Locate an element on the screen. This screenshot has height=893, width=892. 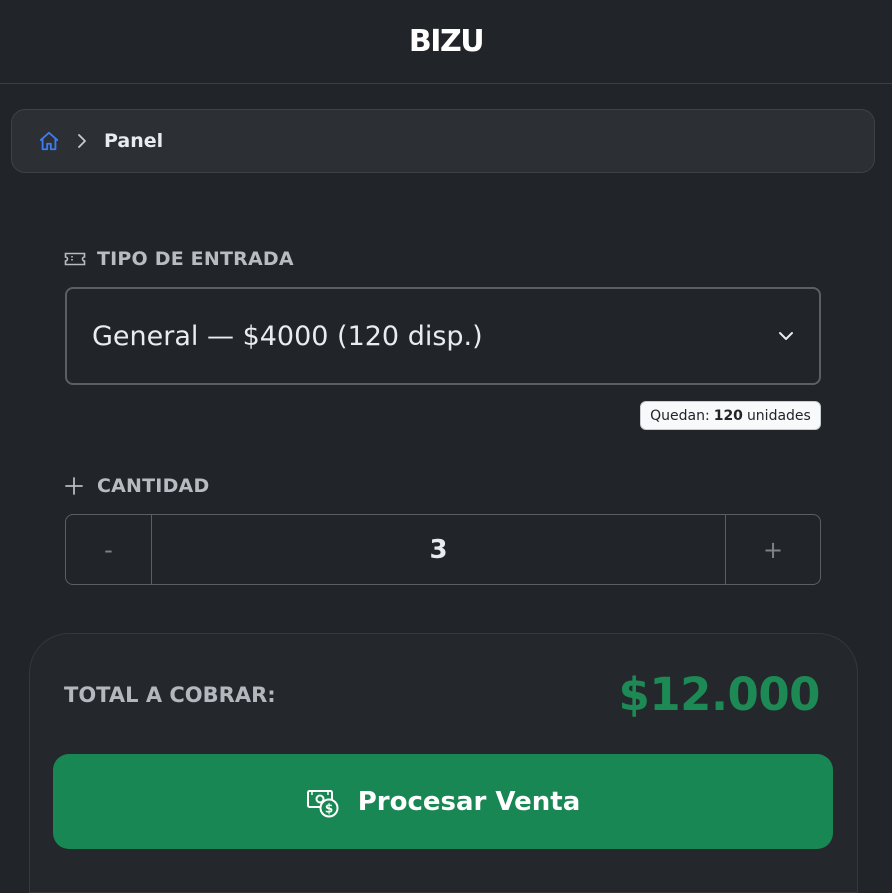
cash-icon: $ is located at coordinates (323, 802).